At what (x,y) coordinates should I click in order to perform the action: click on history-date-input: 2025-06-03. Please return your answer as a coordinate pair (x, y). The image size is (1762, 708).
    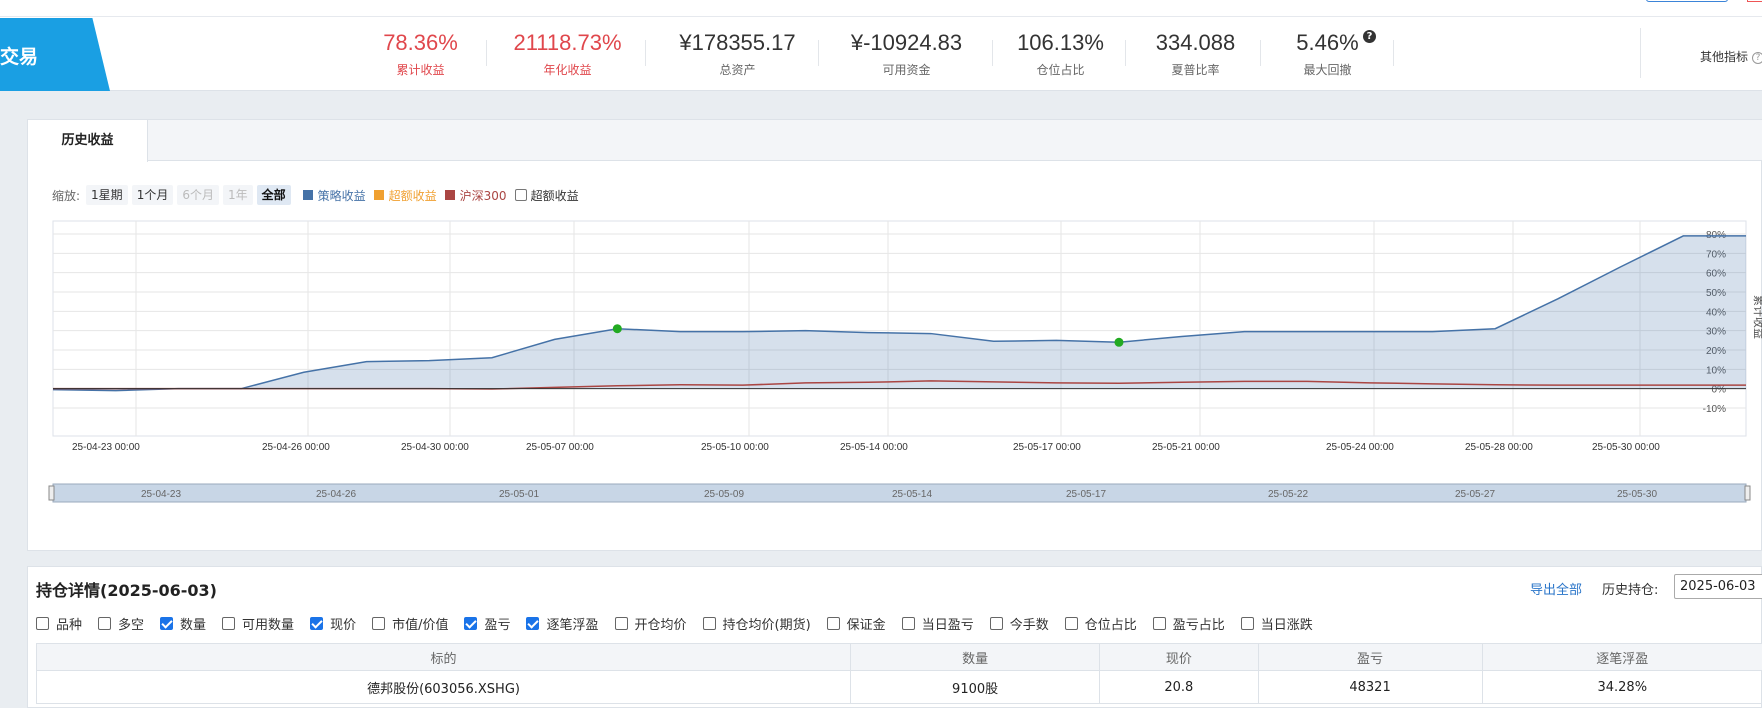
    Looking at the image, I should click on (1718, 586).